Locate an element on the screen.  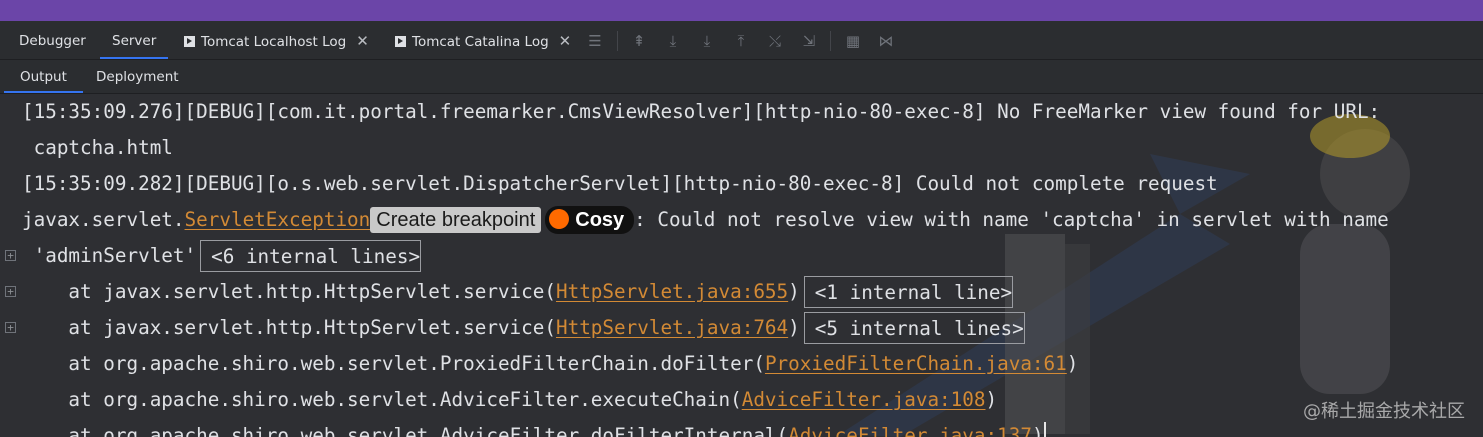
filter-cursor-icon: ⇲ is located at coordinates (809, 41).